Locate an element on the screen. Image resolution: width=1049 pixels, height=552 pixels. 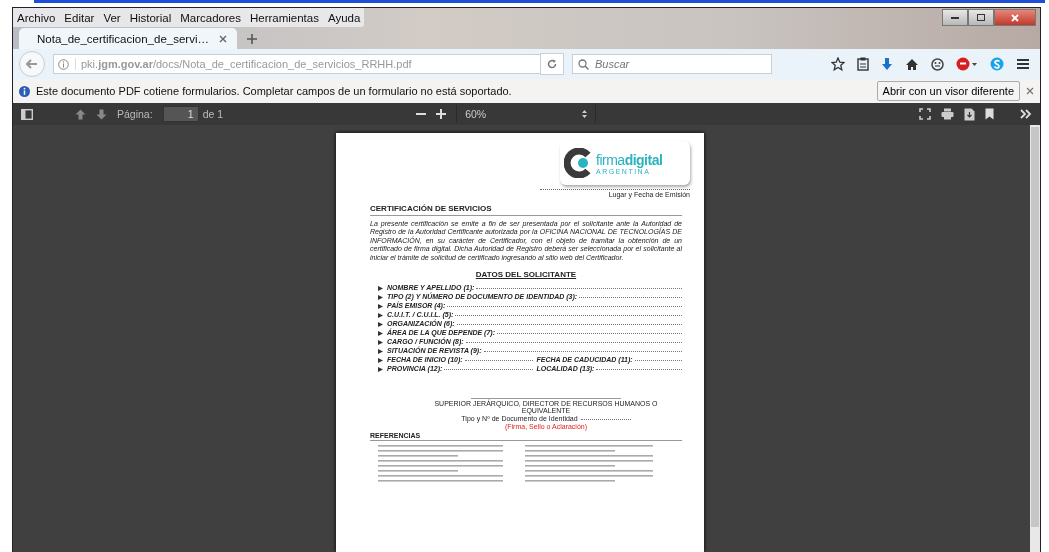
fullscreen-icon is located at coordinates (925, 114).